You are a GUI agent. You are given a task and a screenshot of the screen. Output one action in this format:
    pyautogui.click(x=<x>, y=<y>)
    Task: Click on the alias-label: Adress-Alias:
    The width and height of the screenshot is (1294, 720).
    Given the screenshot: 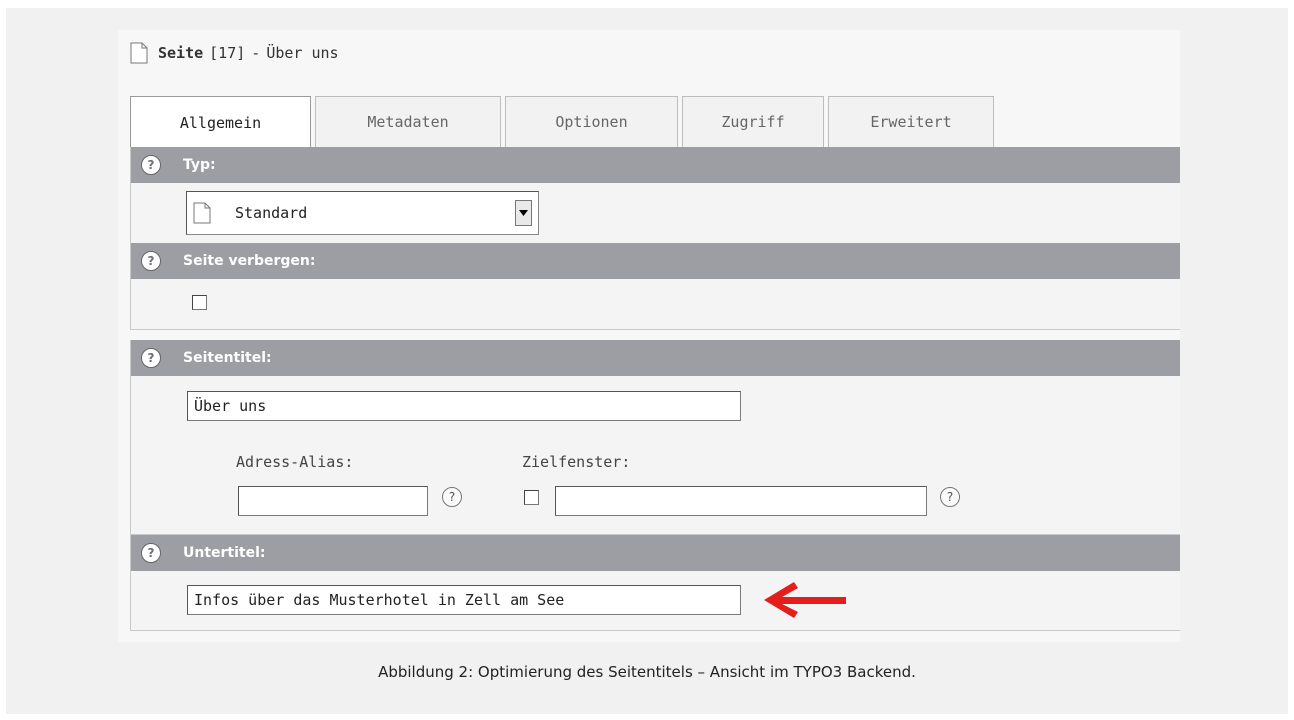 What is the action you would take?
    pyautogui.click(x=295, y=462)
    